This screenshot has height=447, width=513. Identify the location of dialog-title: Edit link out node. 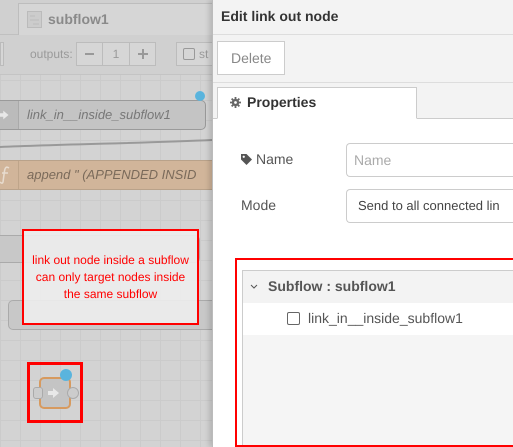
(279, 16).